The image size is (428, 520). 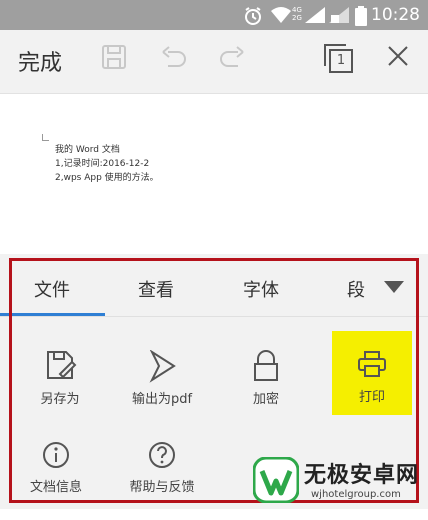 I want to click on text-cursor-marker, so click(x=45, y=137).